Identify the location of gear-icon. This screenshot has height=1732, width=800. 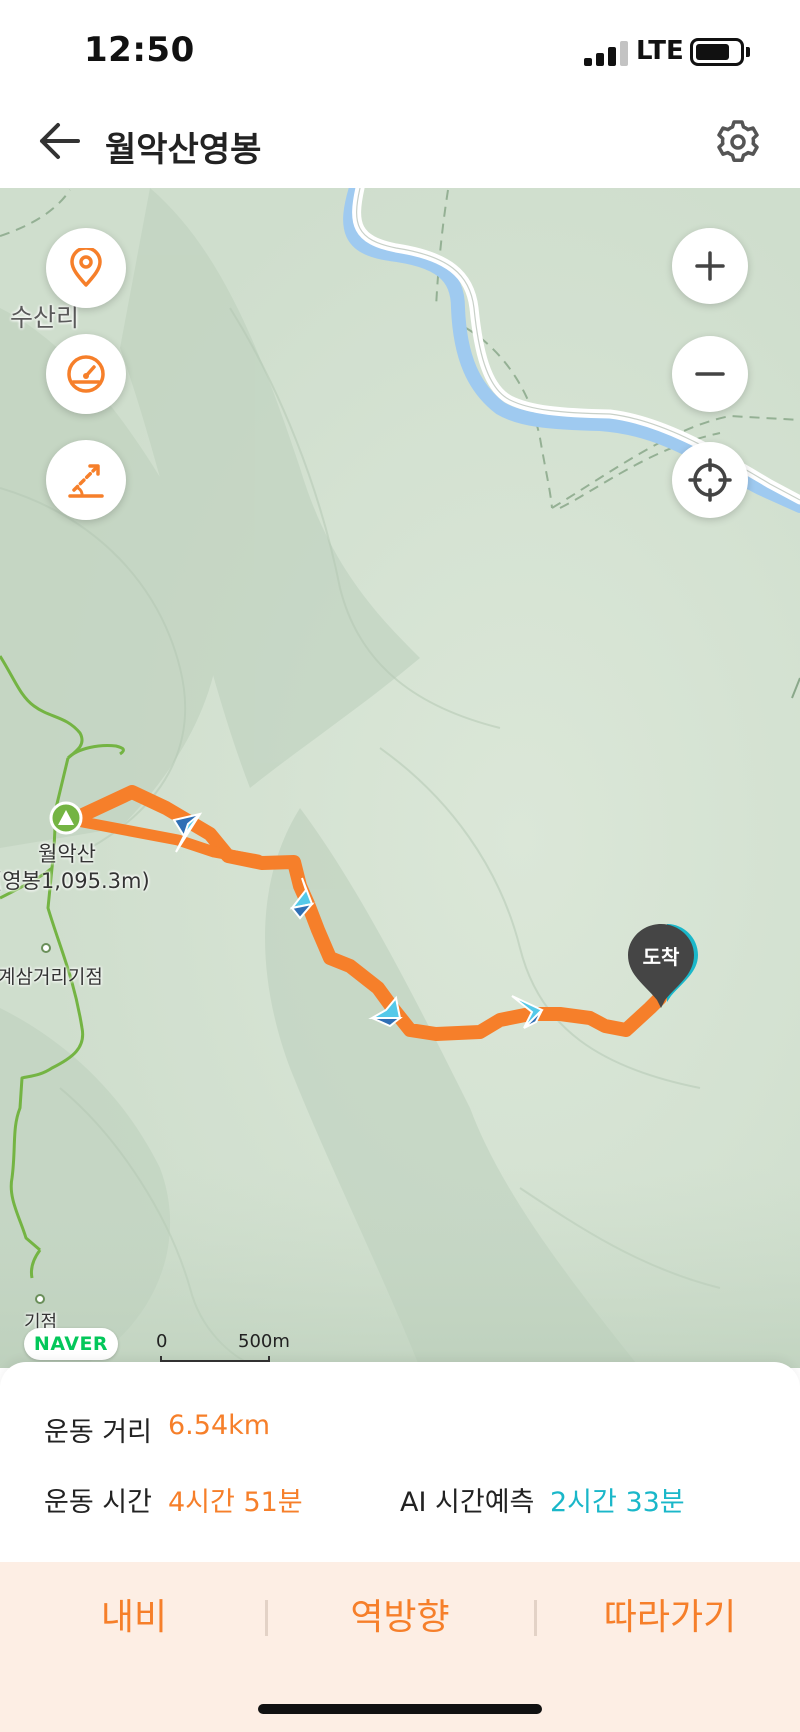
(738, 141).